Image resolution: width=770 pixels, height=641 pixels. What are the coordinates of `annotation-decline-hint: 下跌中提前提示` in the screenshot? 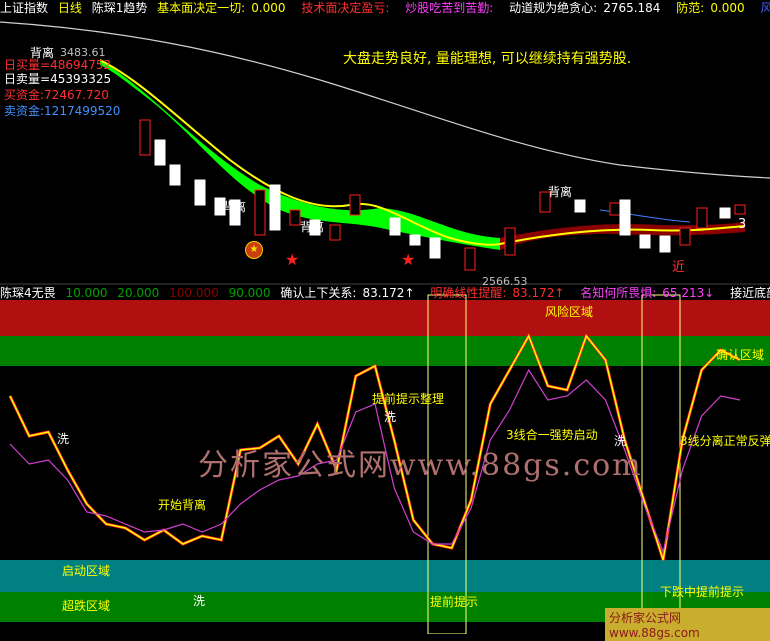 It's located at (702, 592).